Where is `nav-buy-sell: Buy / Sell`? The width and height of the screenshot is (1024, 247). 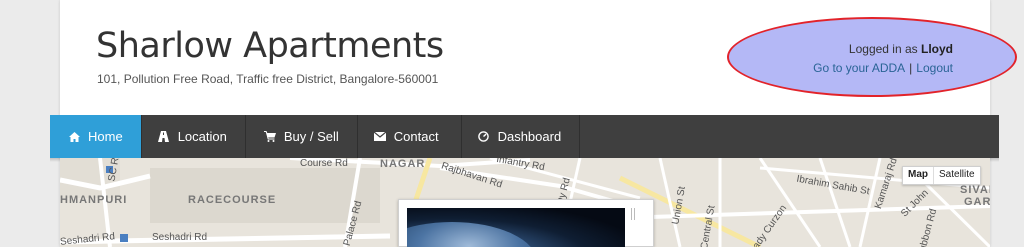
nav-buy-sell: Buy / Sell is located at coordinates (302, 136).